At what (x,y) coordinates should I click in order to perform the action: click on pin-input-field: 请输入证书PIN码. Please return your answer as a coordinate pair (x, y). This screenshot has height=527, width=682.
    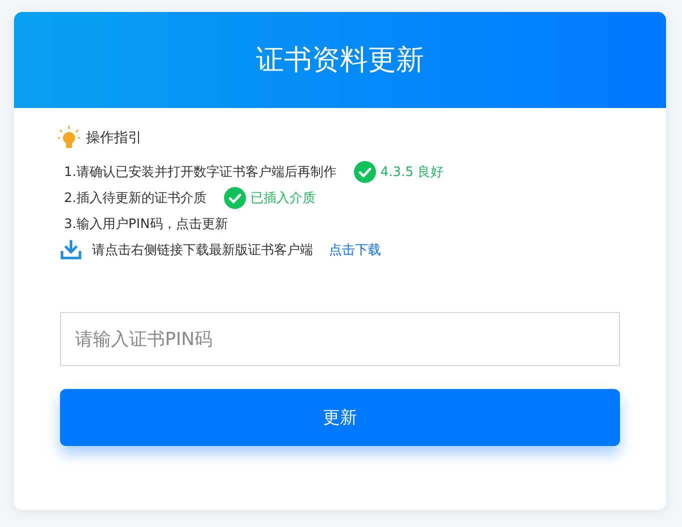
    Looking at the image, I should click on (340, 339).